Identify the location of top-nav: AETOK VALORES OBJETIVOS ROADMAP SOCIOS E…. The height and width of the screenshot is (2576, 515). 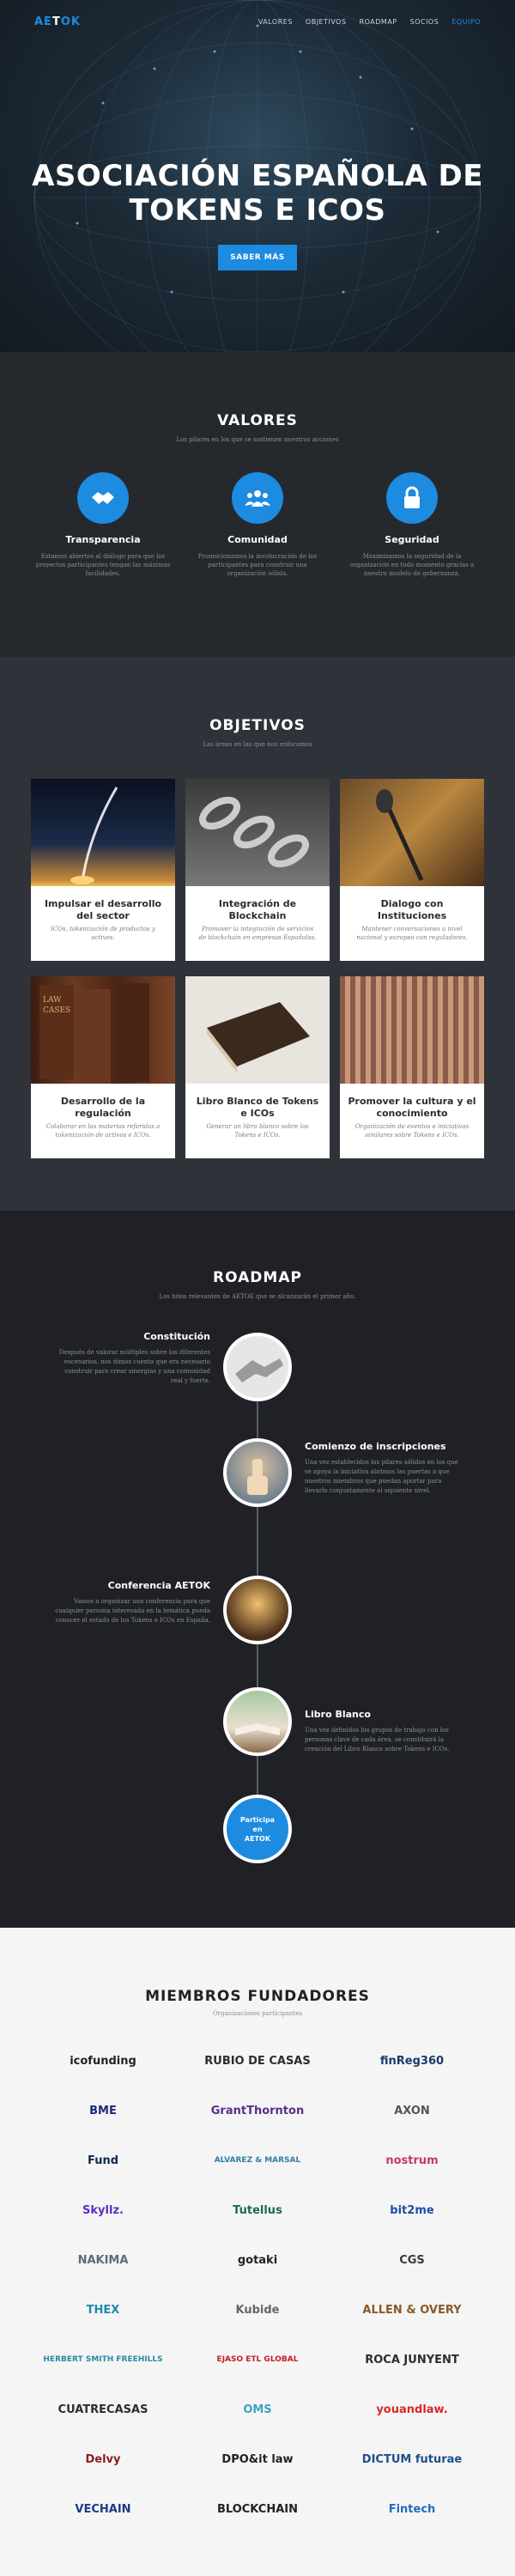
(257, 21).